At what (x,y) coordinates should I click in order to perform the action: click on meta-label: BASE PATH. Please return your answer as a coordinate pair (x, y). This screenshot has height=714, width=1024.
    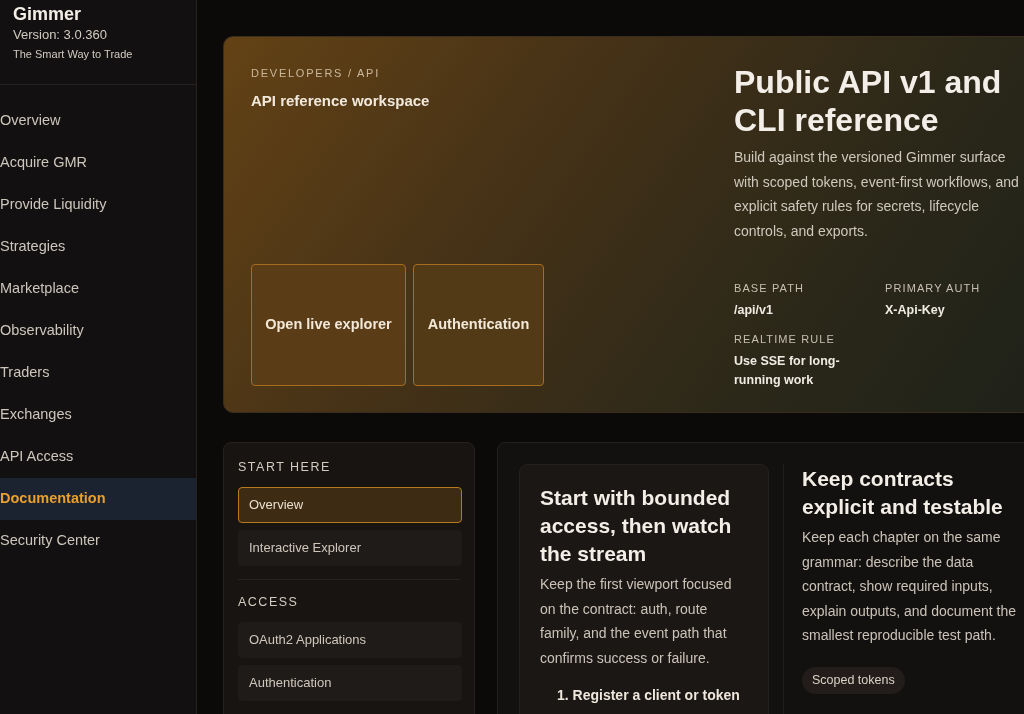
    Looking at the image, I should click on (769, 288).